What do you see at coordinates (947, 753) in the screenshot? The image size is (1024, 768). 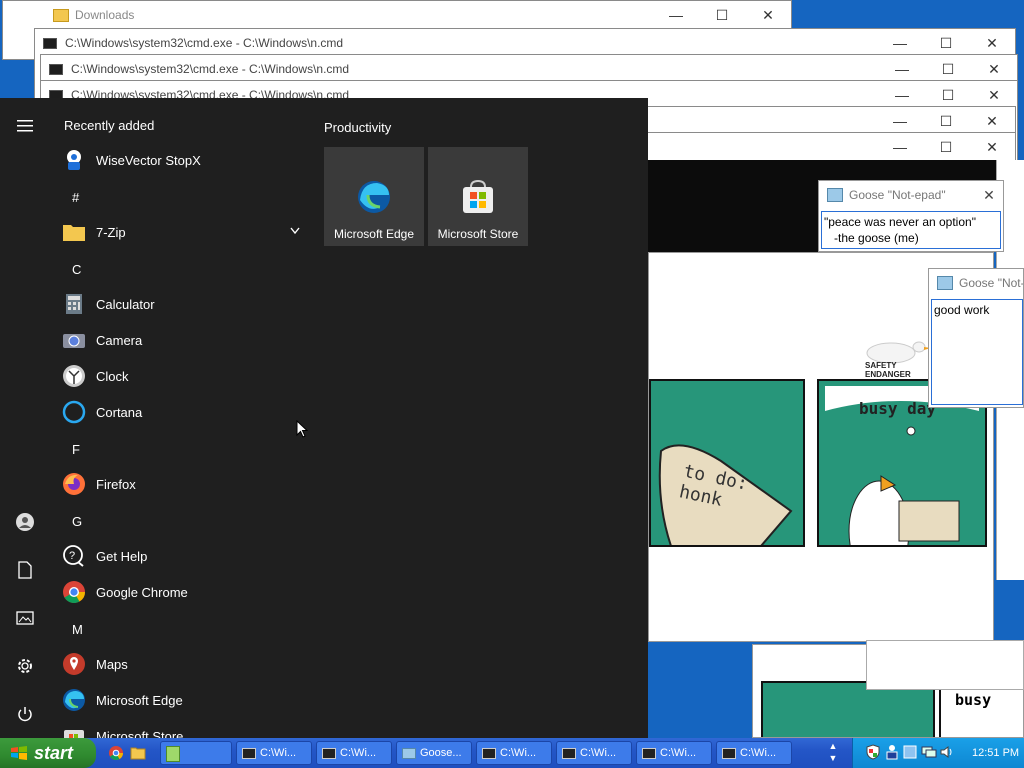 I see `volume-icon` at bounding box center [947, 753].